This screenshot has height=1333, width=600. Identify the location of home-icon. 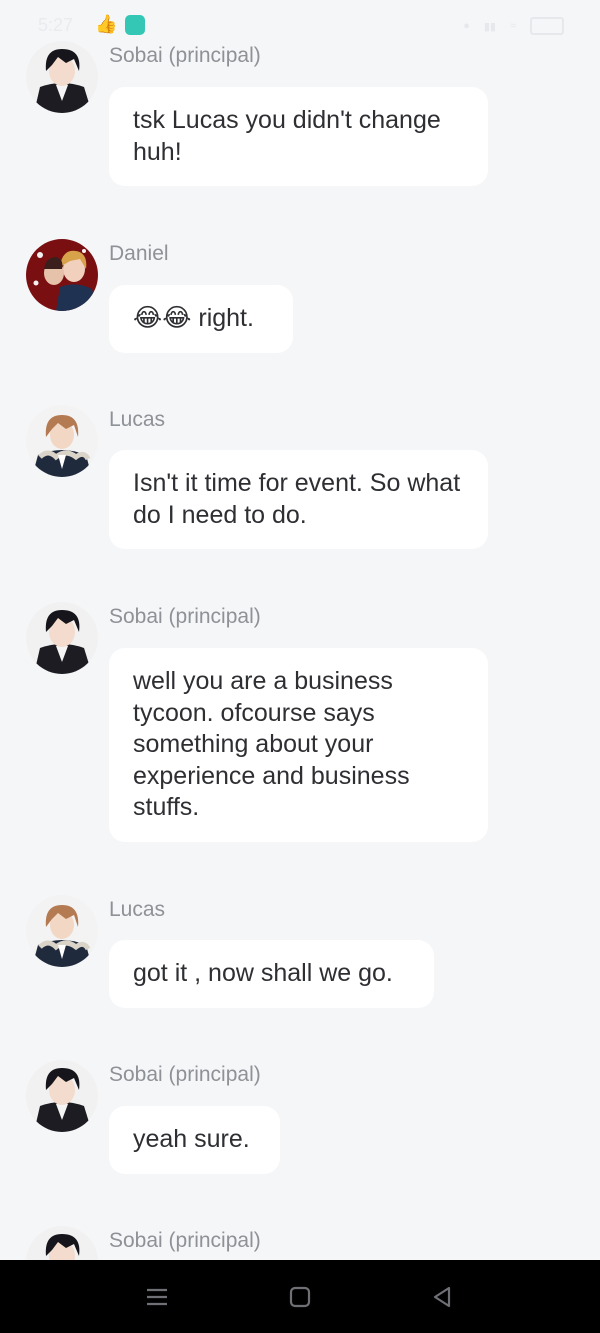
(300, 1297).